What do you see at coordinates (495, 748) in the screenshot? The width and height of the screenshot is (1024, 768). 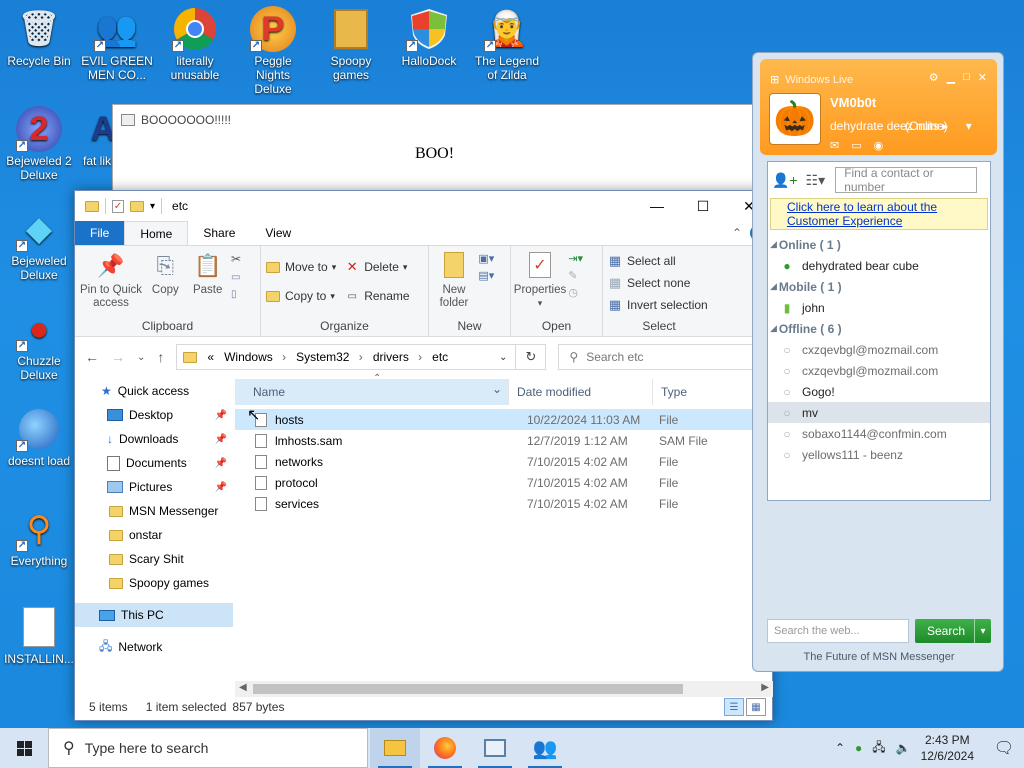 I see `window-app-taskbar-icon` at bounding box center [495, 748].